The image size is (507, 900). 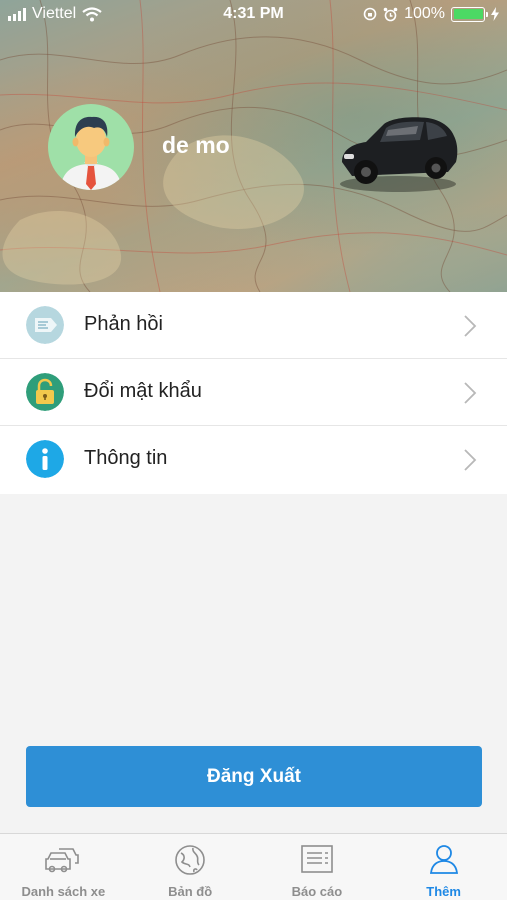 What do you see at coordinates (253, 15) in the screenshot?
I see `status-bar: Viettel 4:31 PM 100%` at bounding box center [253, 15].